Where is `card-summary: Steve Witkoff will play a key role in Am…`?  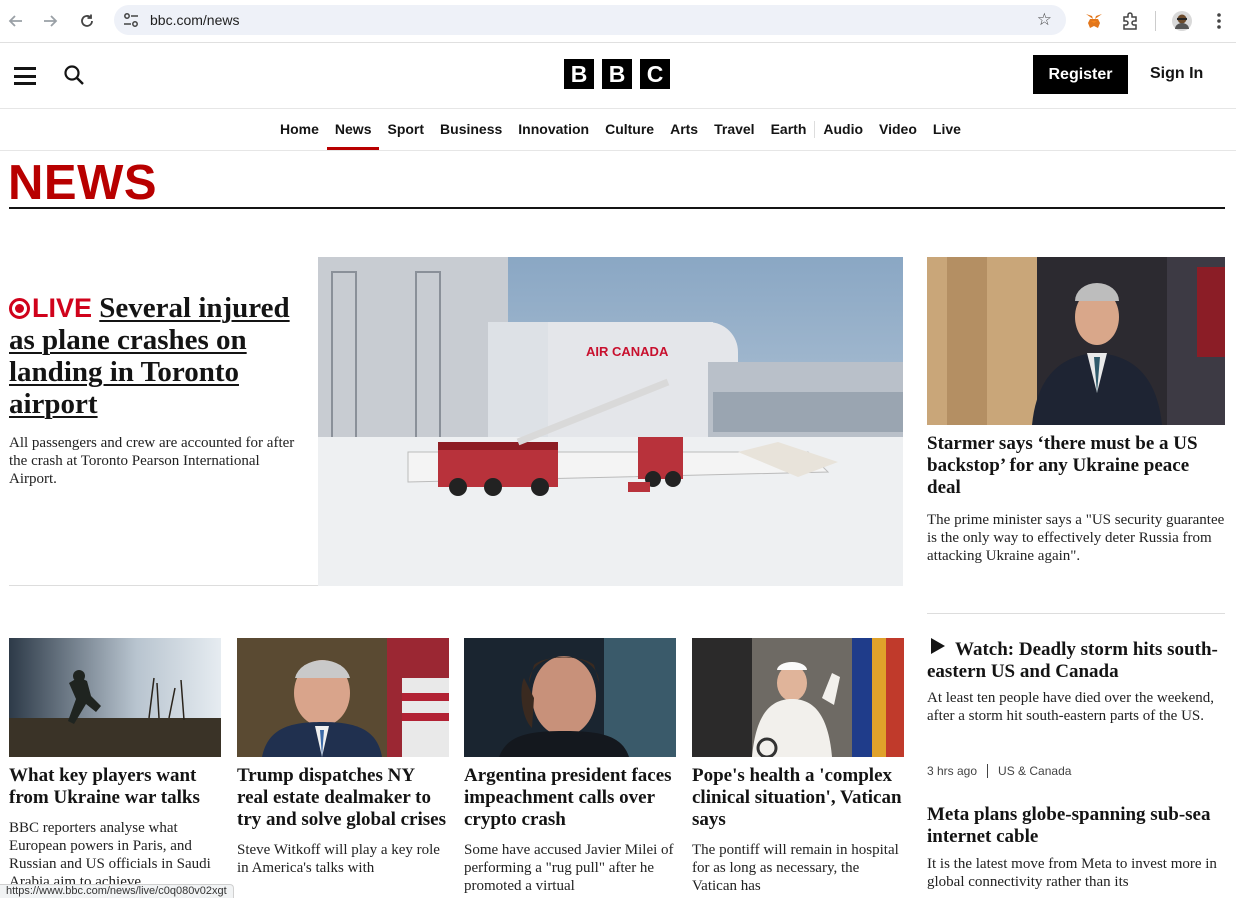 card-summary: Steve Witkoff will play a key role in Am… is located at coordinates (338, 859).